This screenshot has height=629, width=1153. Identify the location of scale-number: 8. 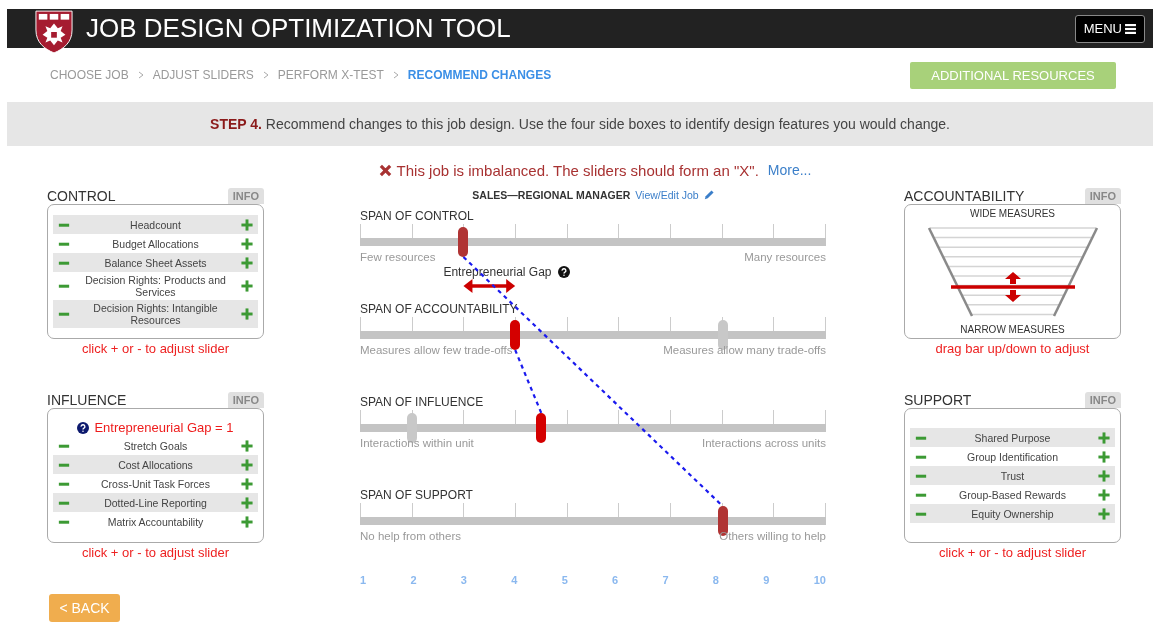
(715, 580).